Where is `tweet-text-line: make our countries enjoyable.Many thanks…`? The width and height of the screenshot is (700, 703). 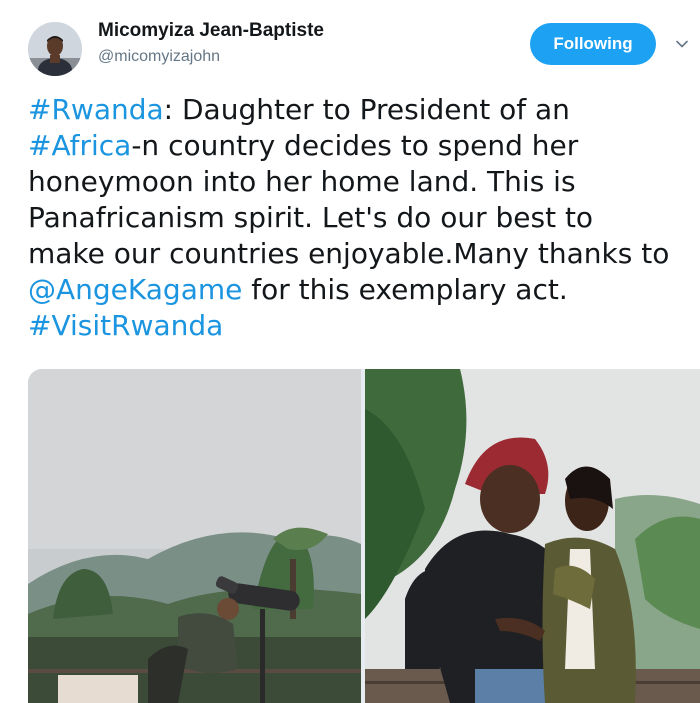 tweet-text-line: make our countries enjoyable.Many thanks… is located at coordinates (364, 254).